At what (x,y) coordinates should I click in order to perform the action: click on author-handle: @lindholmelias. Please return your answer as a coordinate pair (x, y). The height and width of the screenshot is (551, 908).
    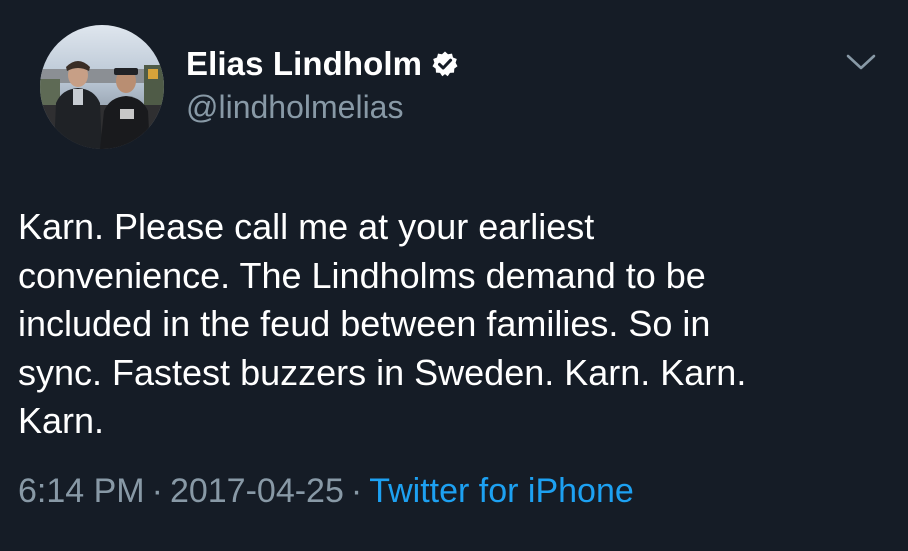
    Looking at the image, I should click on (322, 107).